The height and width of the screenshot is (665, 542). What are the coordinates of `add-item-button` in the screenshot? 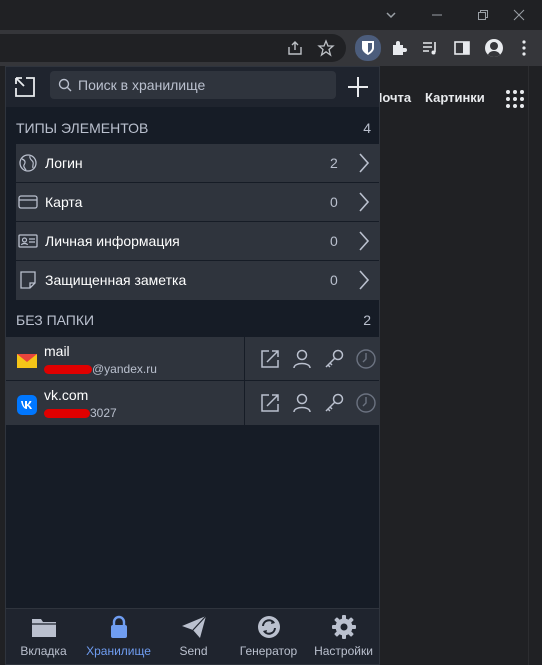 It's located at (358, 87).